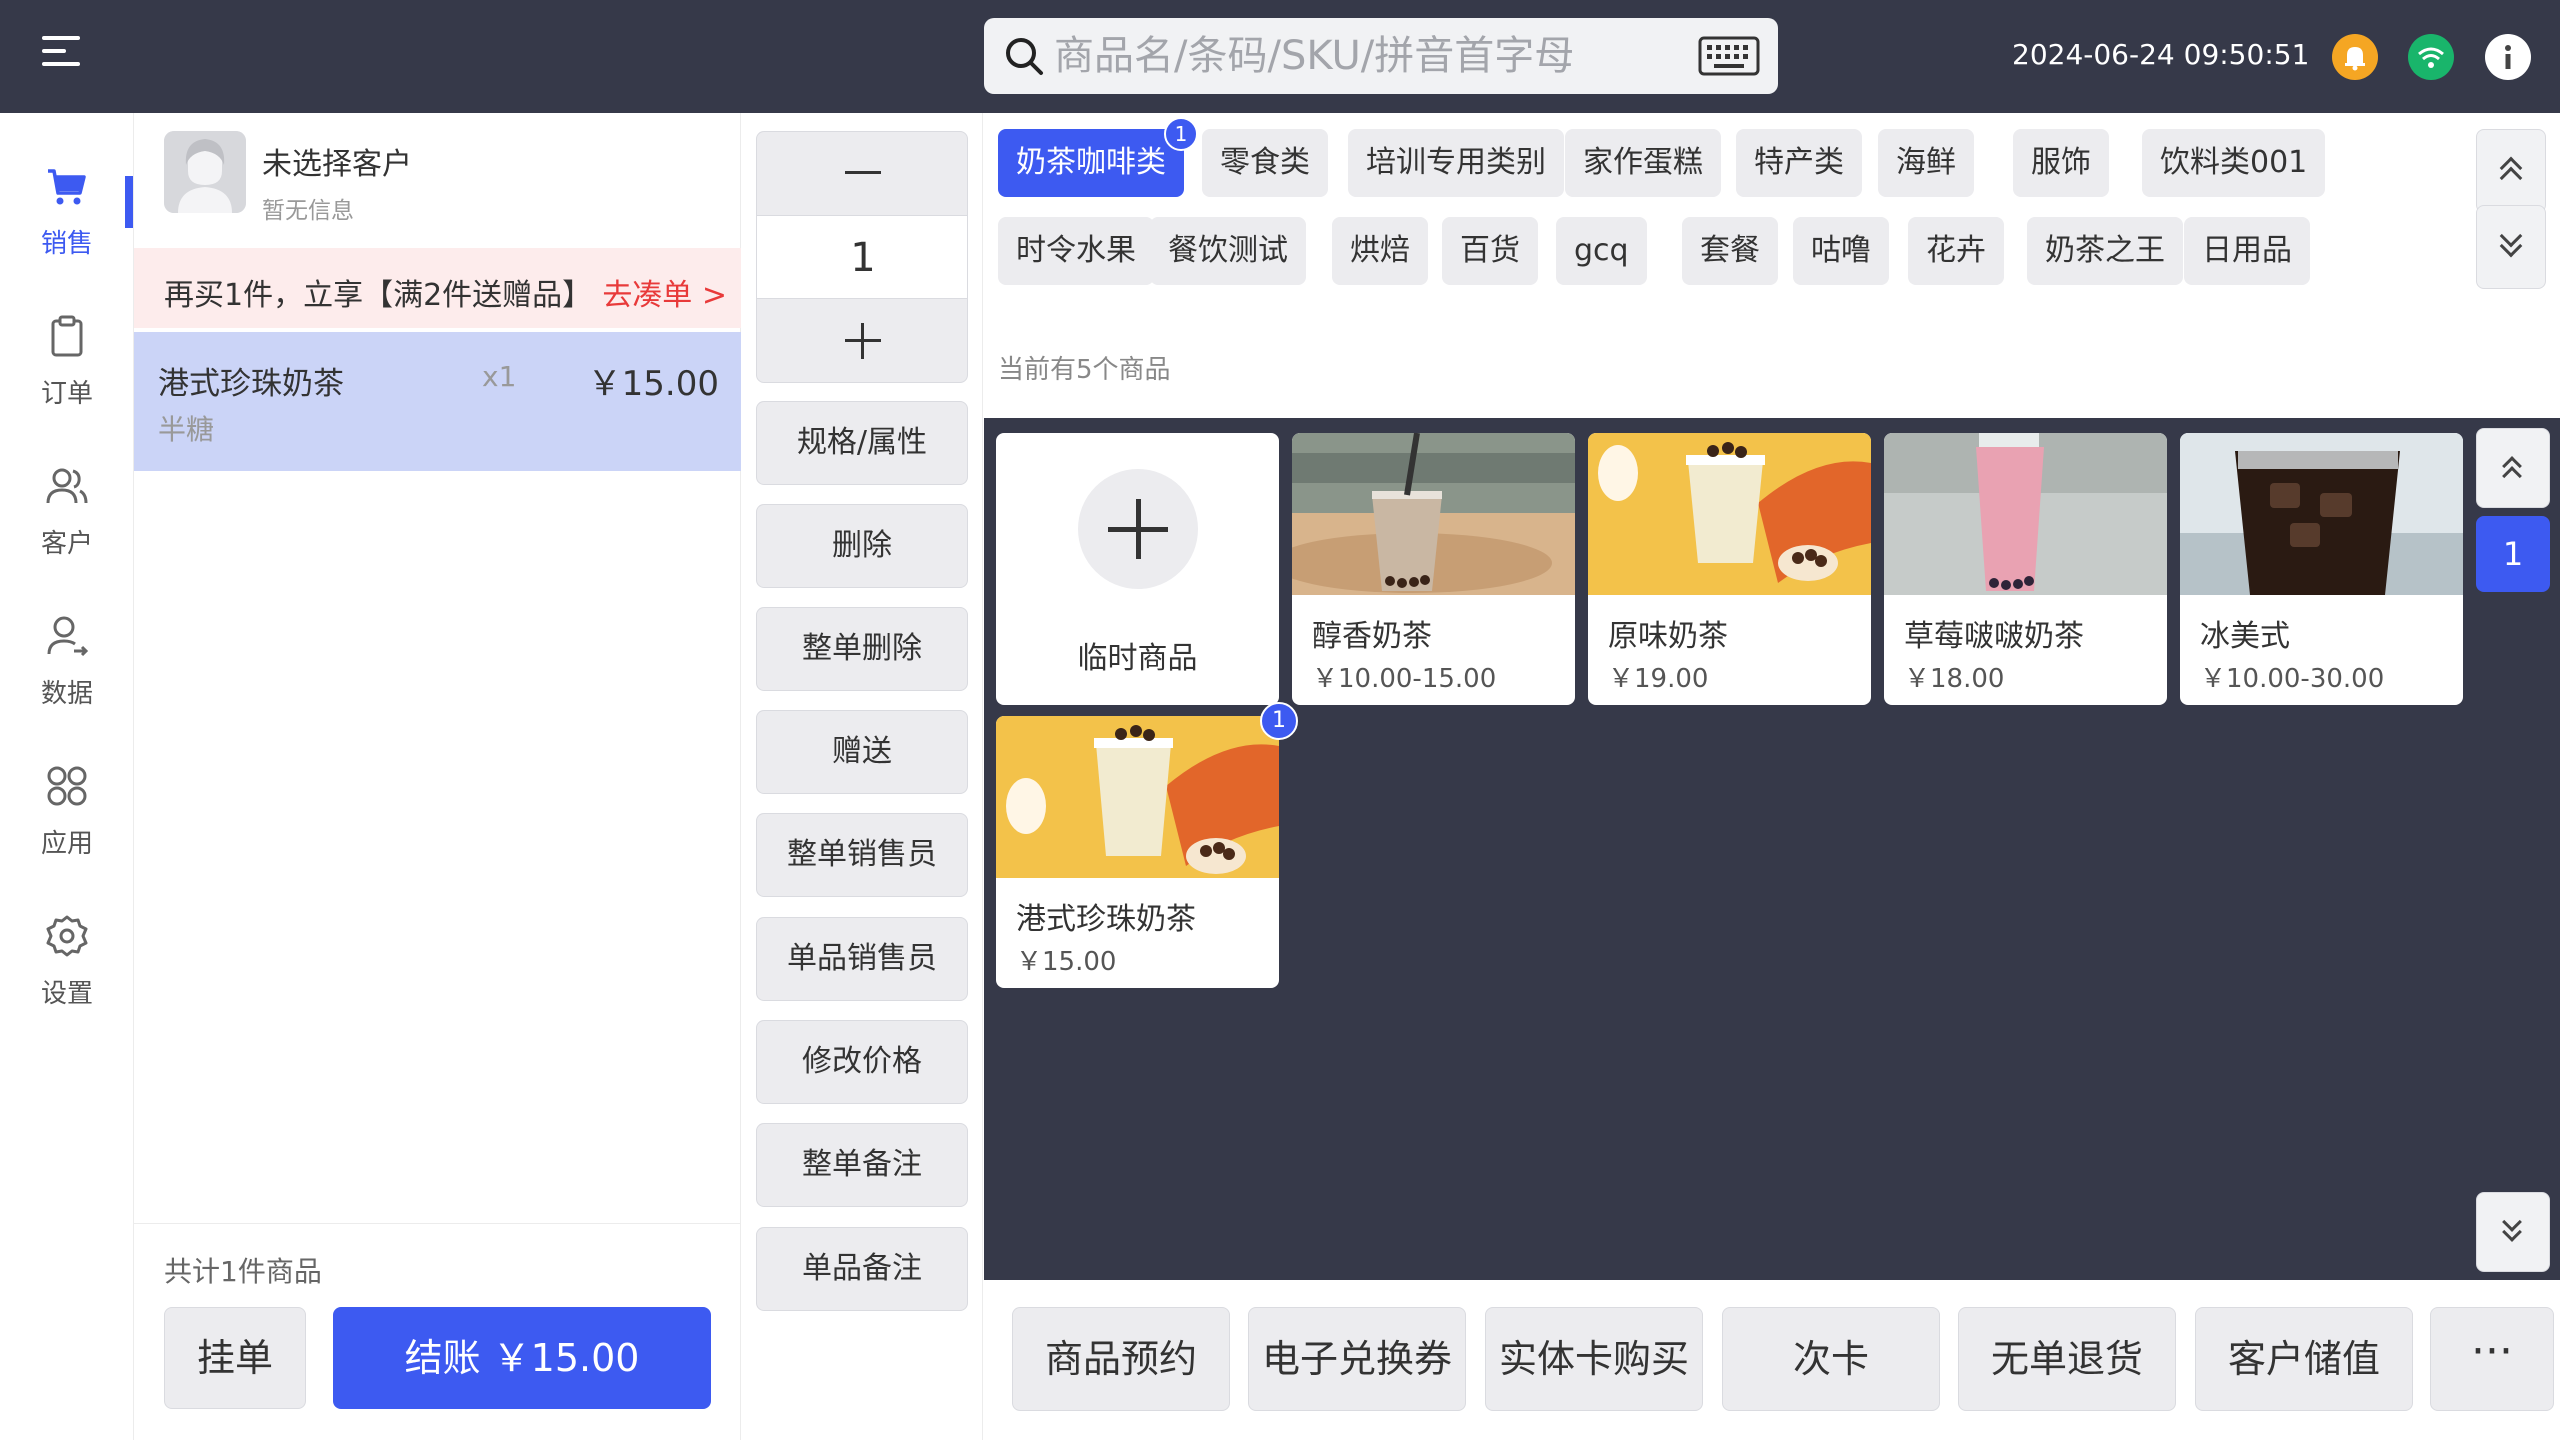 Image resolution: width=2560 pixels, height=1440 pixels. I want to click on quantity-value: 1, so click(862, 257).